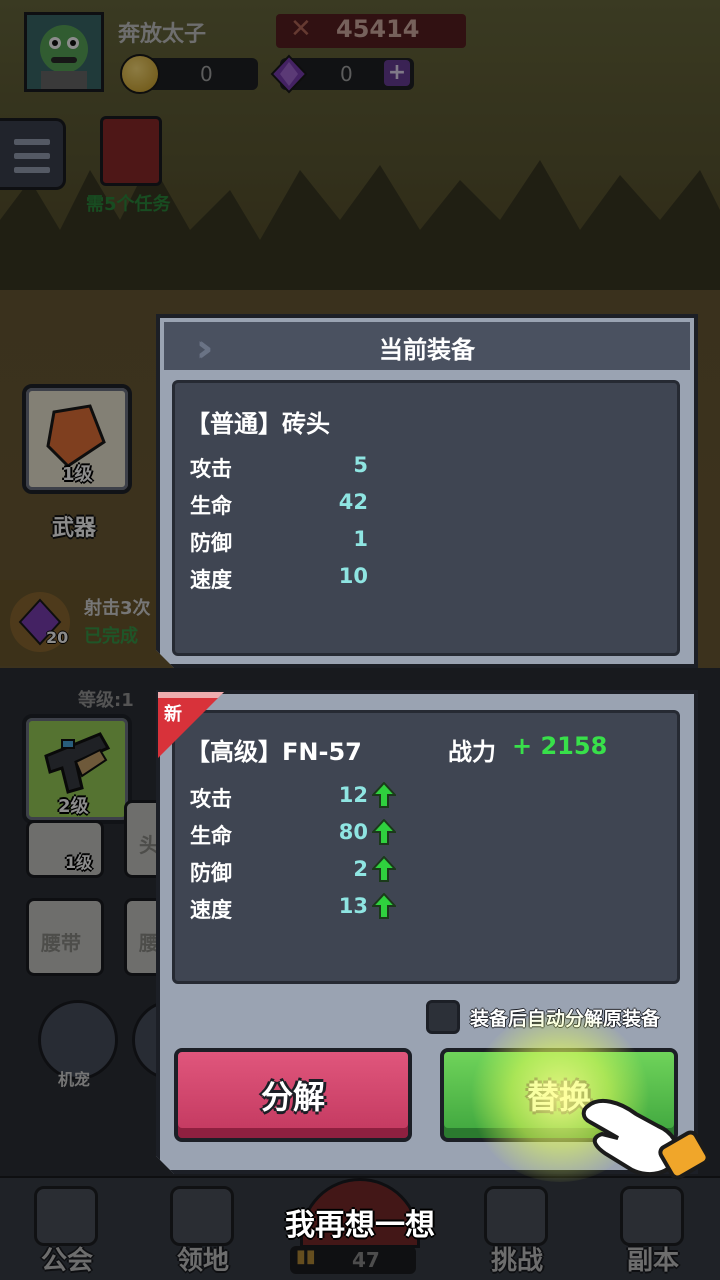 The width and height of the screenshot is (720, 1280). I want to click on new-stat-value: 80, so click(353, 832).